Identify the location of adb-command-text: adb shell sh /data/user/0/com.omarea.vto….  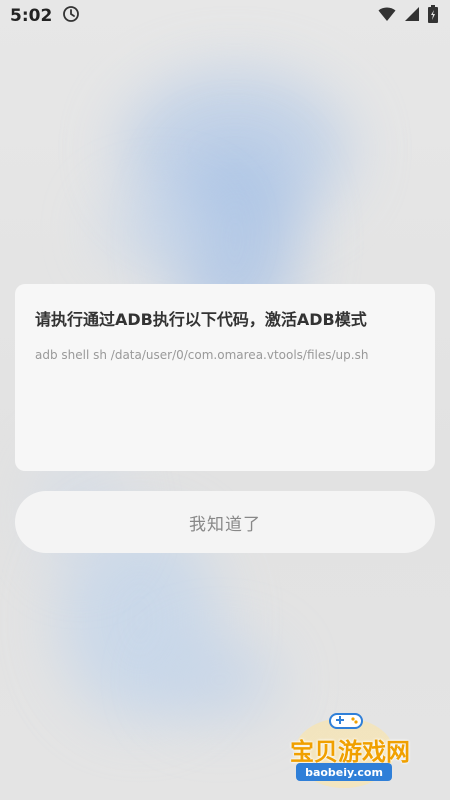
(225, 355).